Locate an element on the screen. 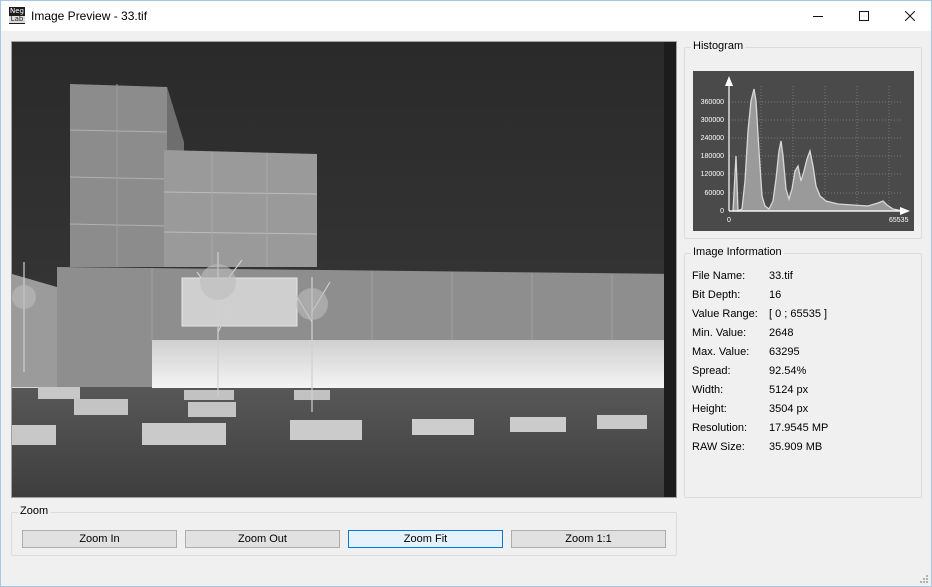  zoom-group: Zoom Zoom In Zoom Out Zoom Fit Zoom 1:1 is located at coordinates (344, 530).